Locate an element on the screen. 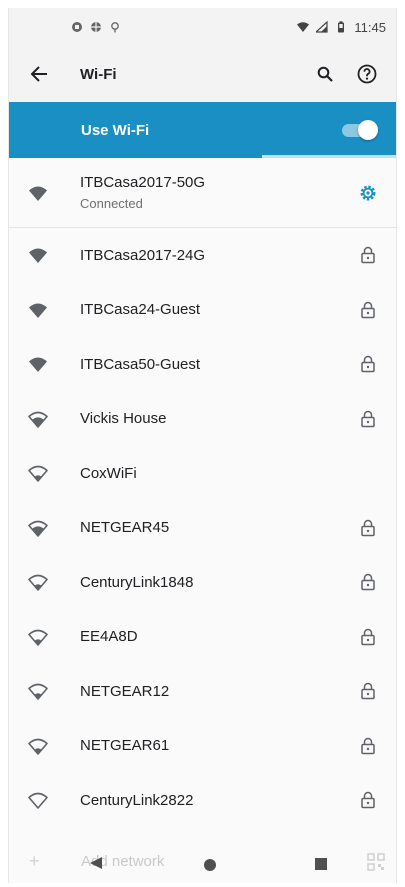 Image resolution: width=405 pixels, height=887 pixels. add-icon: + is located at coordinates (34, 861).